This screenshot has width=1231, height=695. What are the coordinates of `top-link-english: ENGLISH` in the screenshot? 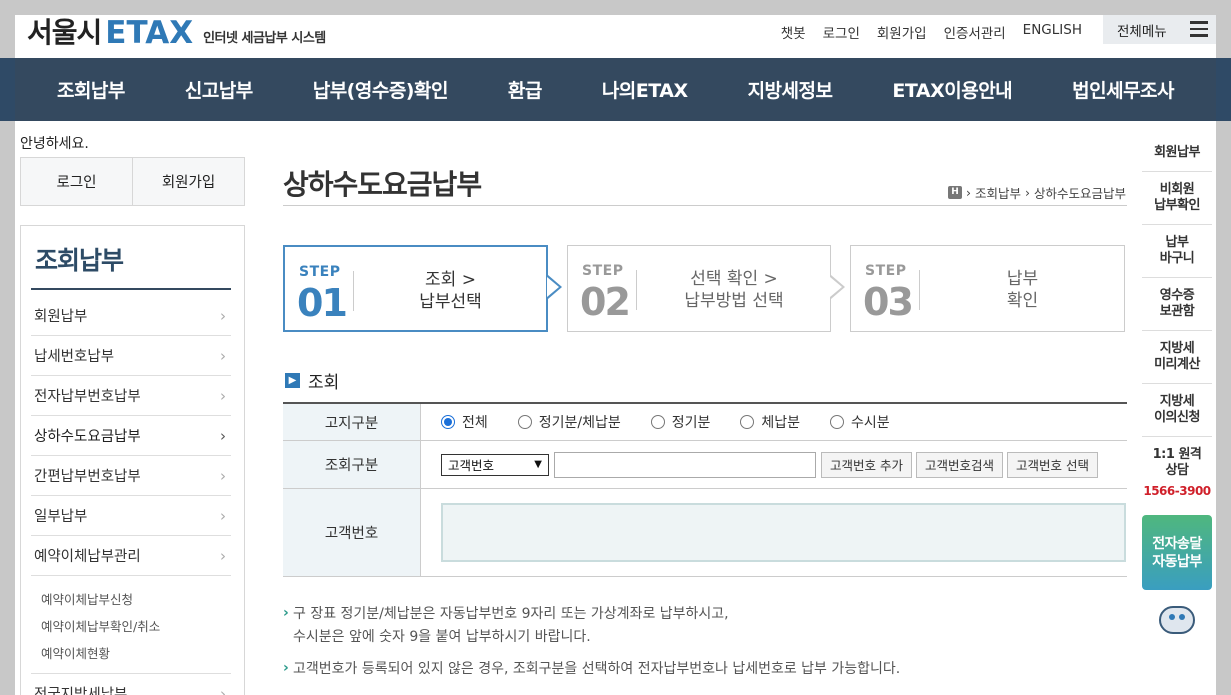 It's located at (1052, 32).